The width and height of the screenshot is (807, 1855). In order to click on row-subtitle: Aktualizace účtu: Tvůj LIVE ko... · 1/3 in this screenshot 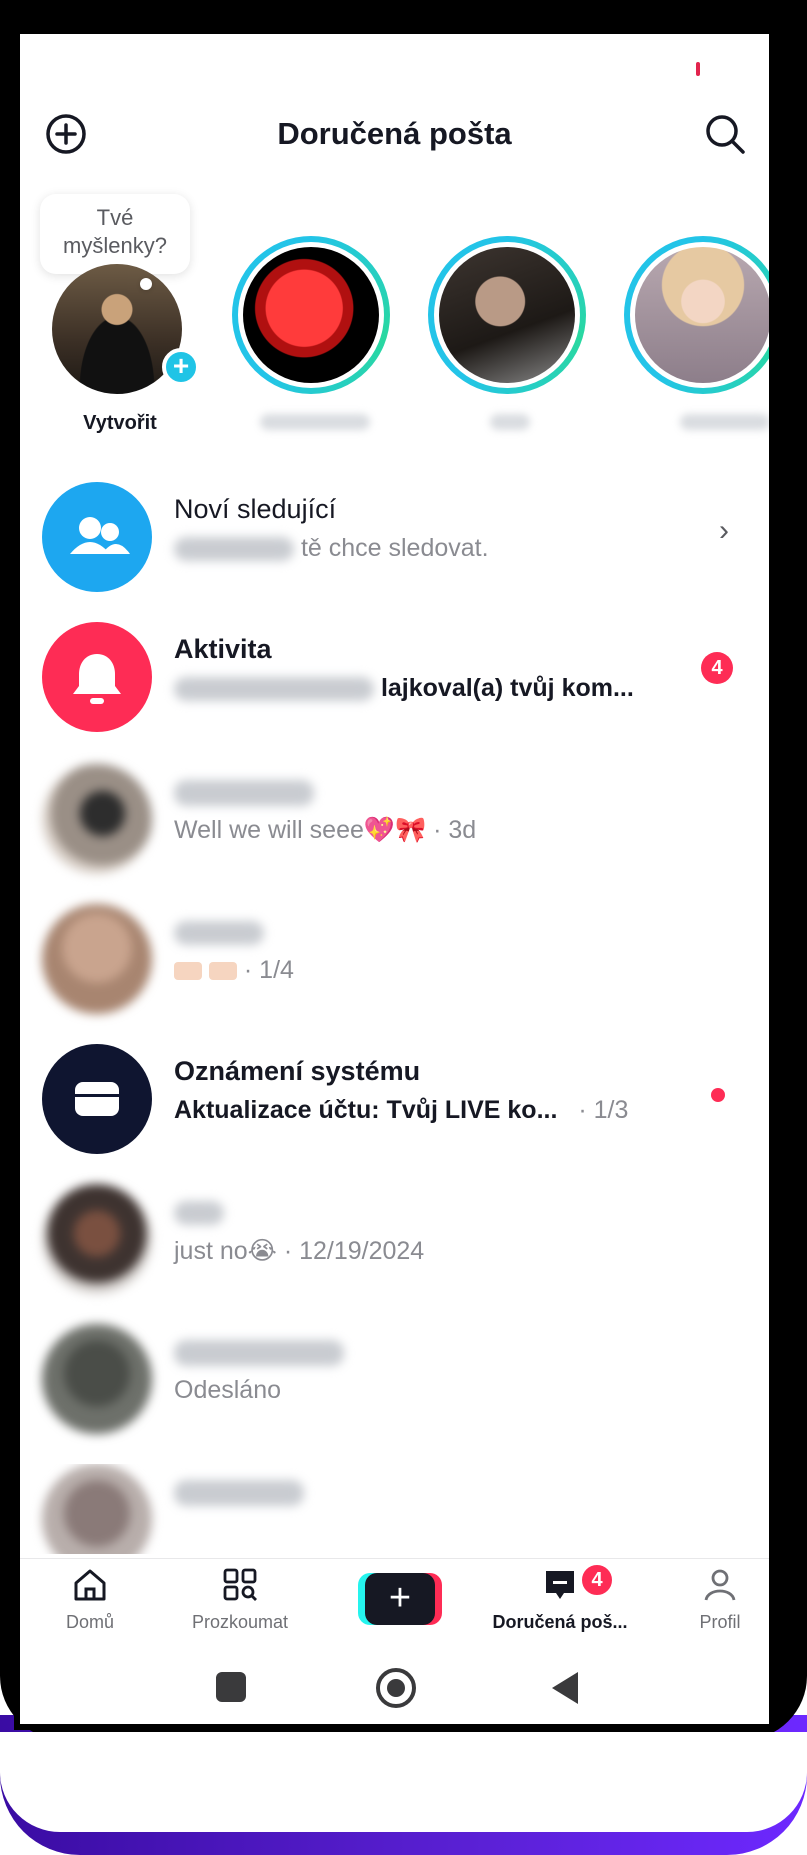, I will do `click(401, 1110)`.